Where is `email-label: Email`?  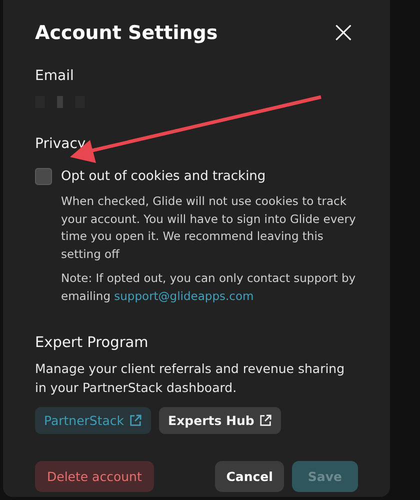
email-label: Email is located at coordinates (54, 76).